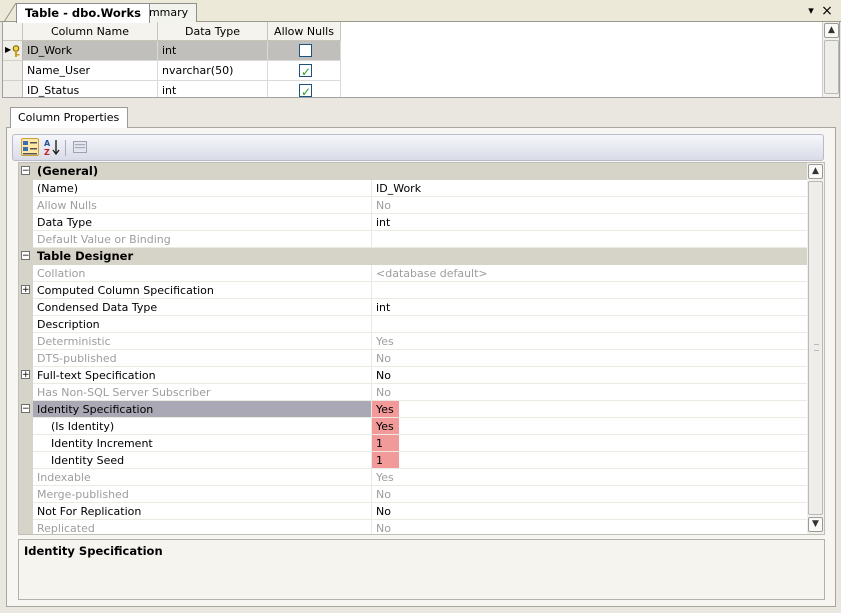 Image resolution: width=841 pixels, height=613 pixels. I want to click on property-pages-icon, so click(80, 147).